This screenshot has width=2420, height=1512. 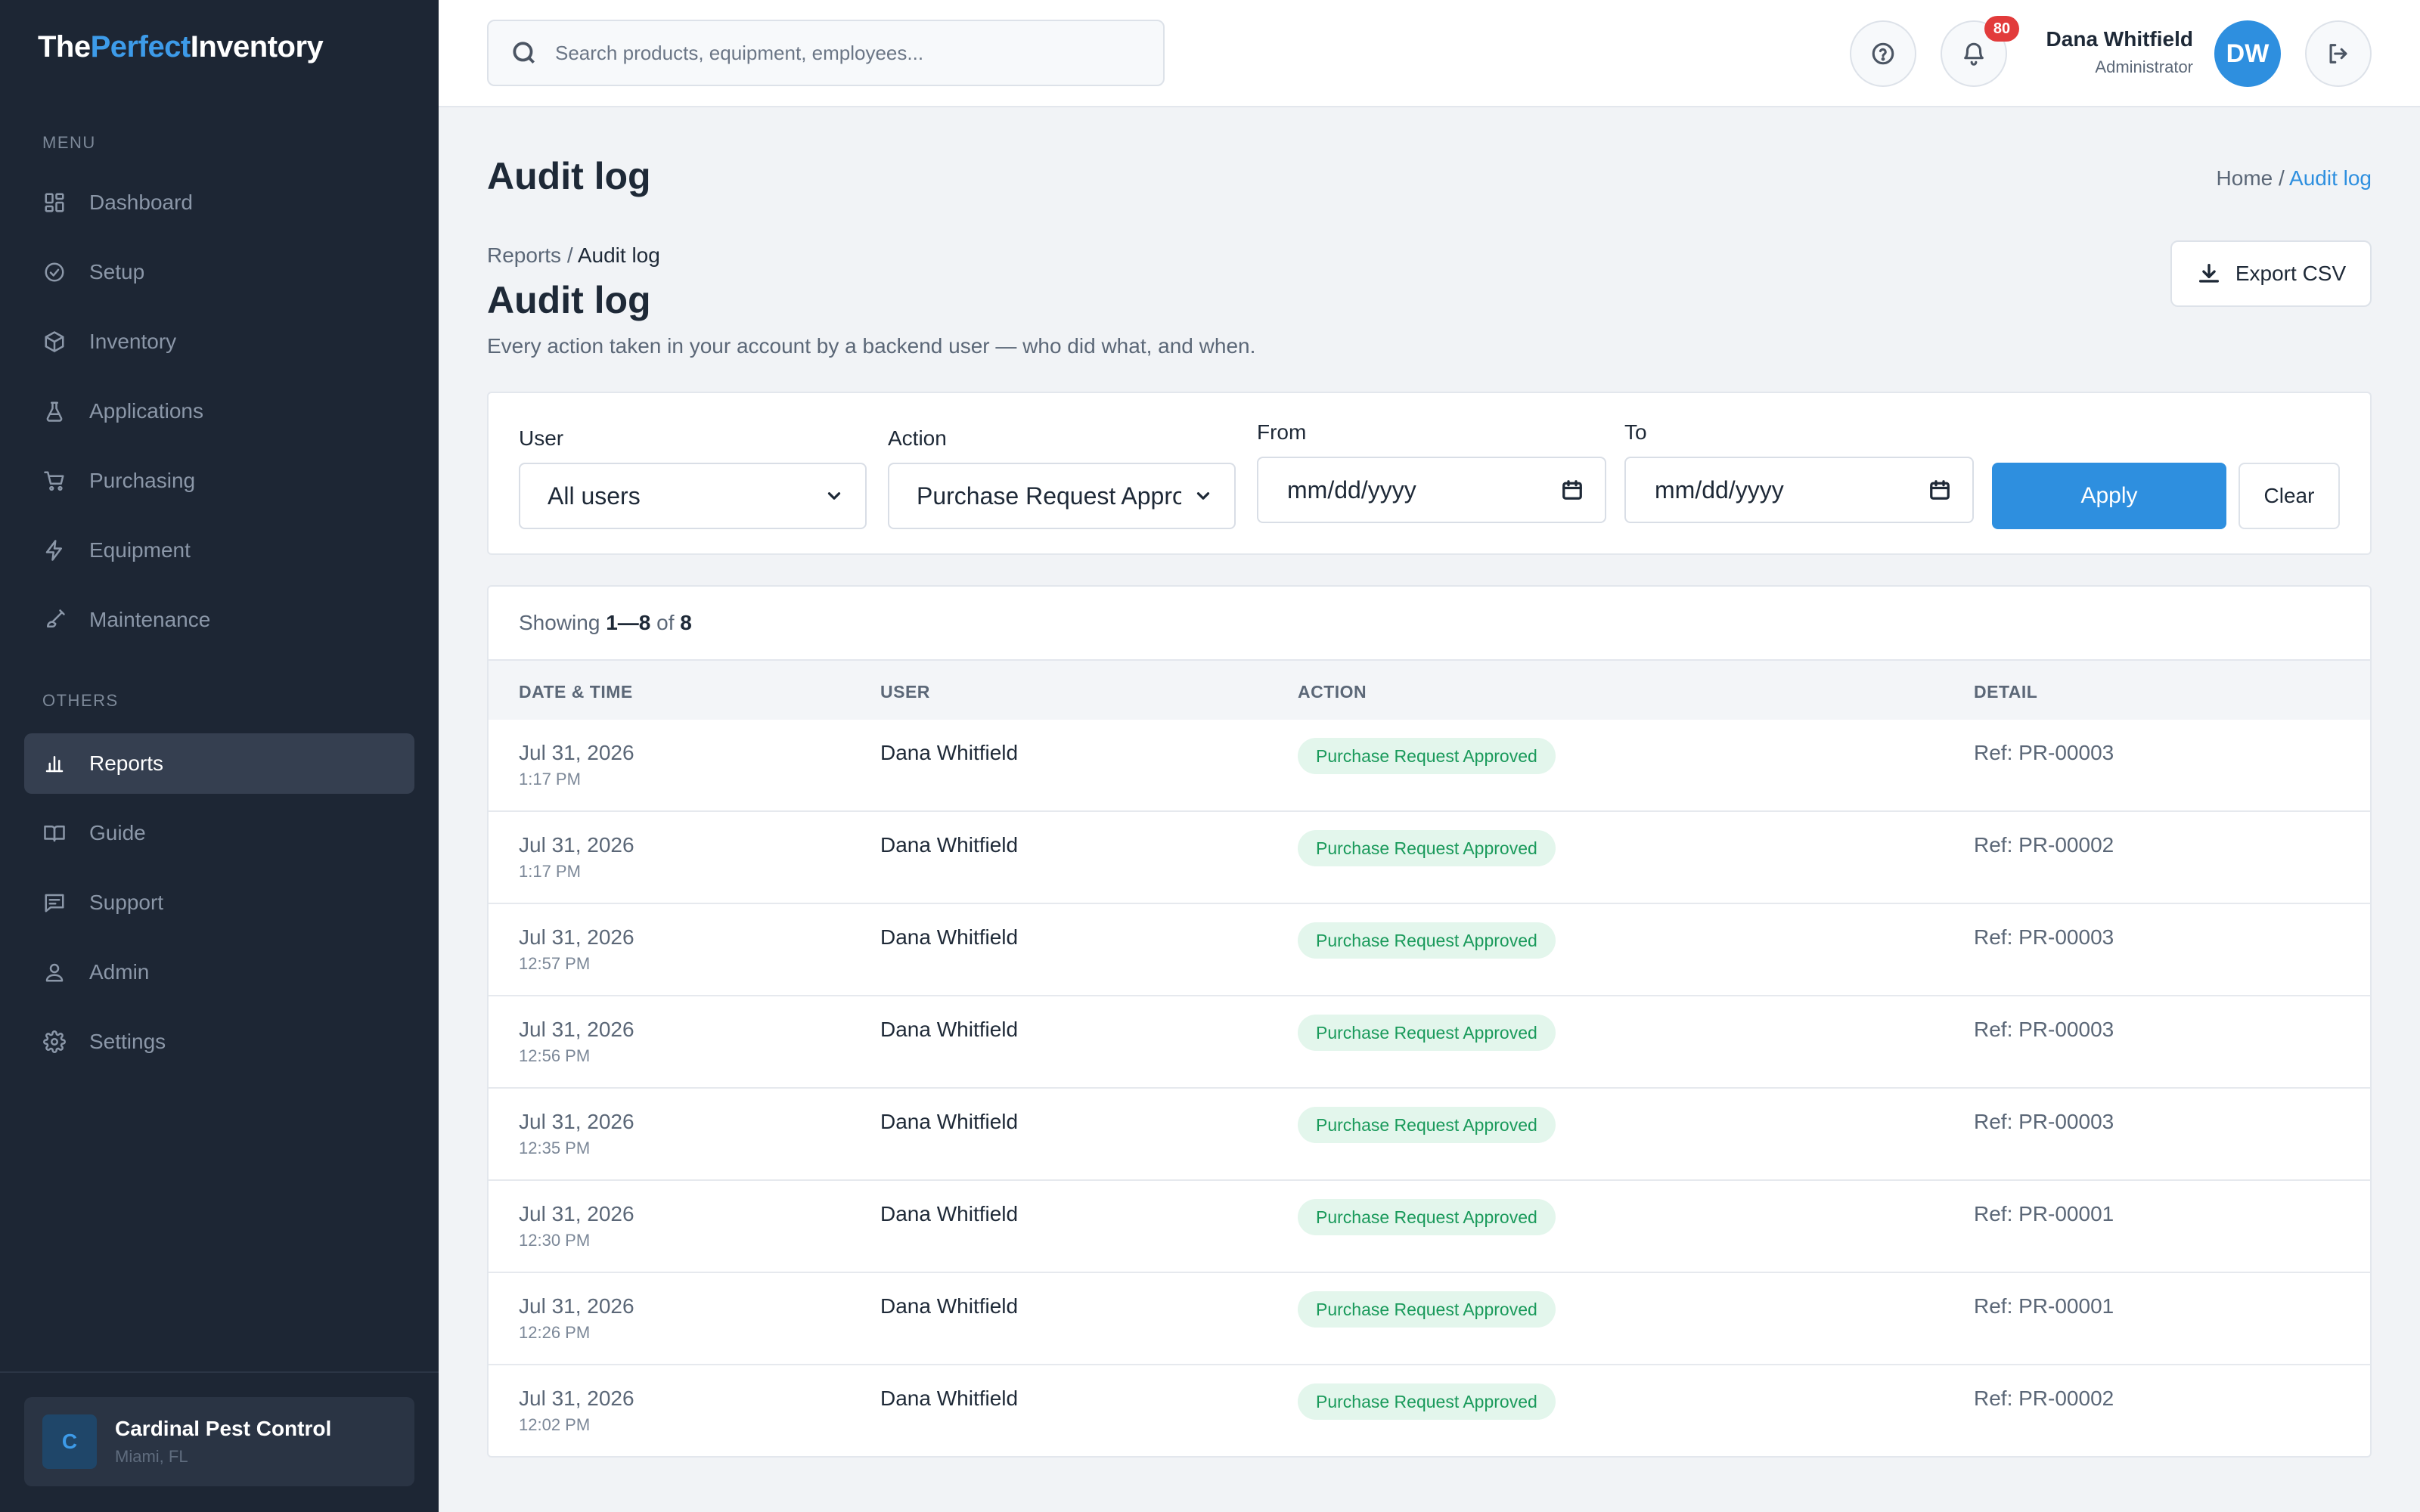 What do you see at coordinates (1719, 489) in the screenshot?
I see `to-date-value: mm/dd/yyyy` at bounding box center [1719, 489].